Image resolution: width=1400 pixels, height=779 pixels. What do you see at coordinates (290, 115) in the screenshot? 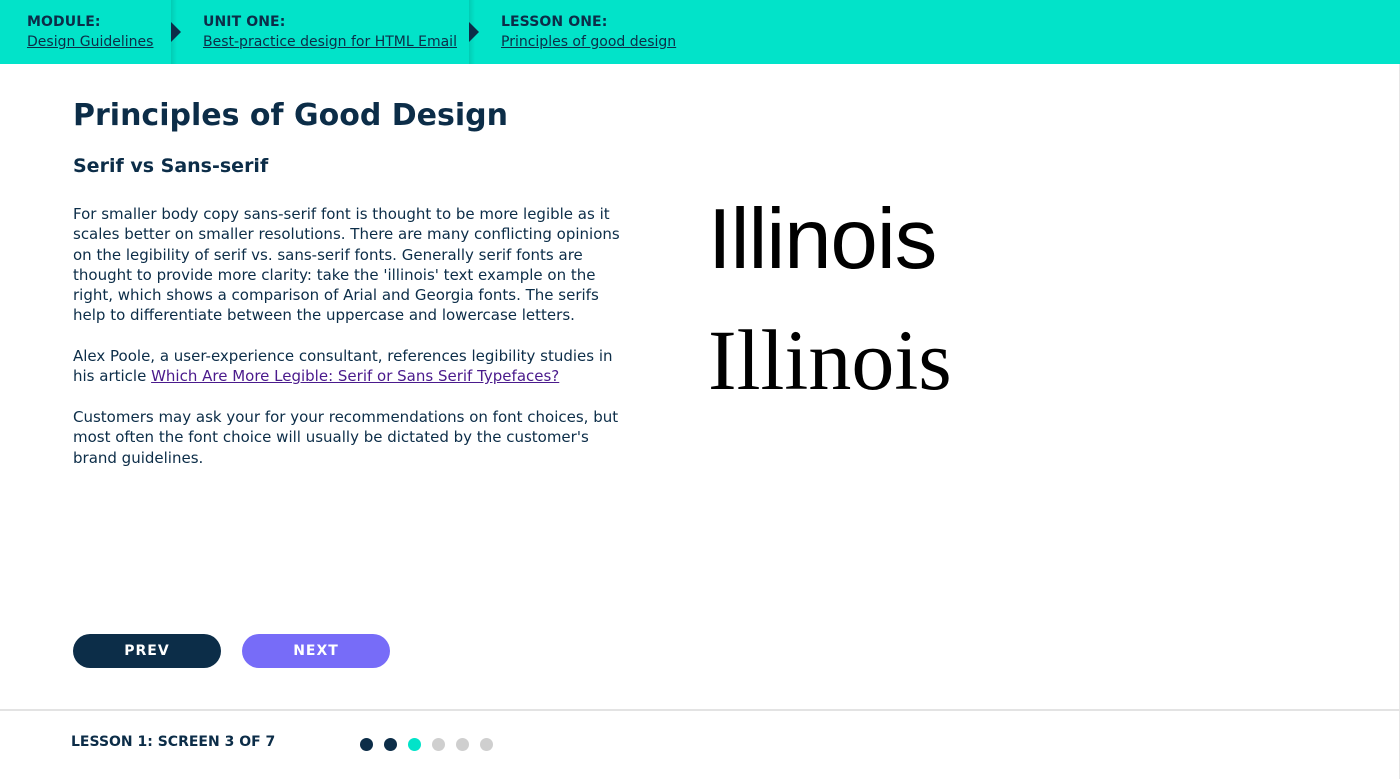
I see `page-title: Principles of Good Design` at bounding box center [290, 115].